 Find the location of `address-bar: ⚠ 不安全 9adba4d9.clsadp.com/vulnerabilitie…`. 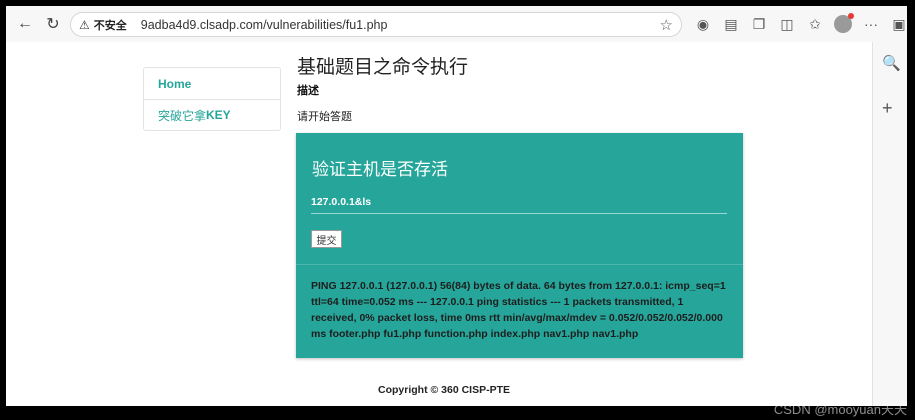

address-bar: ⚠ 不安全 9adba4d9.clsadp.com/vulnerabilitie… is located at coordinates (376, 24).